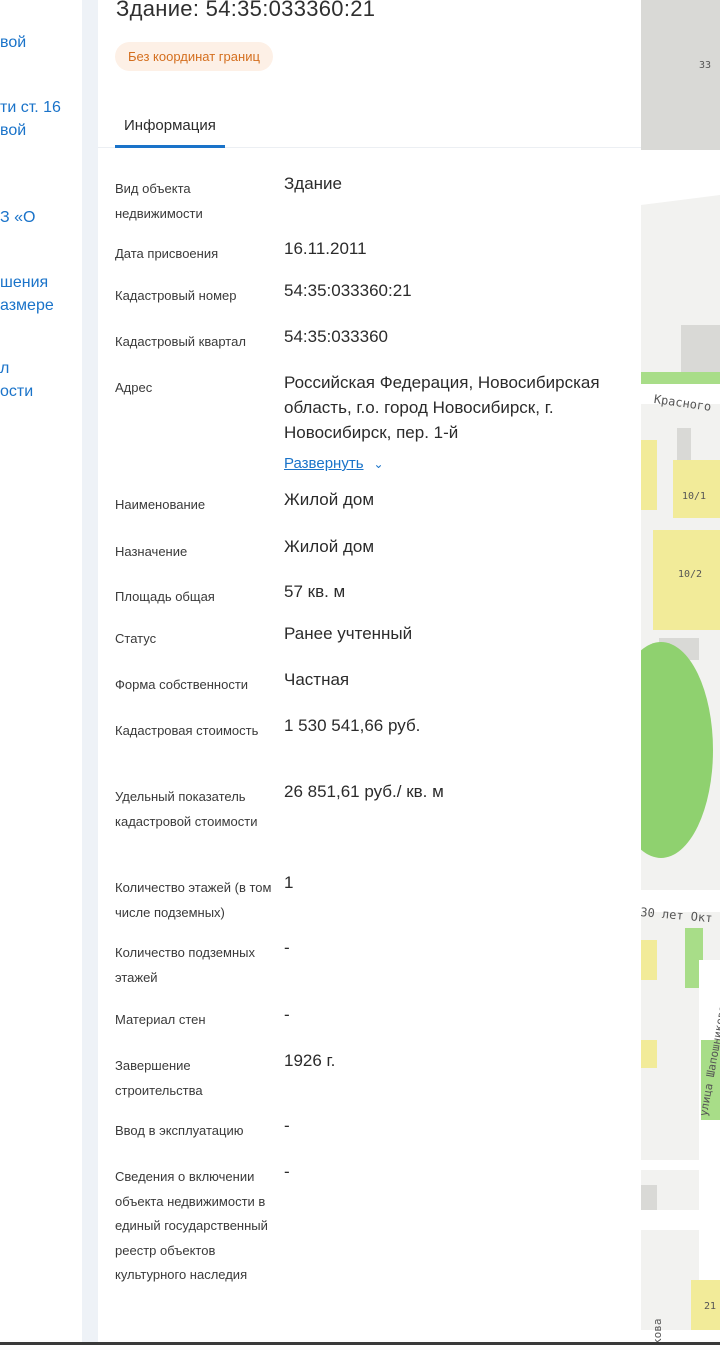 This screenshot has width=720, height=1345. I want to click on field-label: Наименование, so click(160, 504).